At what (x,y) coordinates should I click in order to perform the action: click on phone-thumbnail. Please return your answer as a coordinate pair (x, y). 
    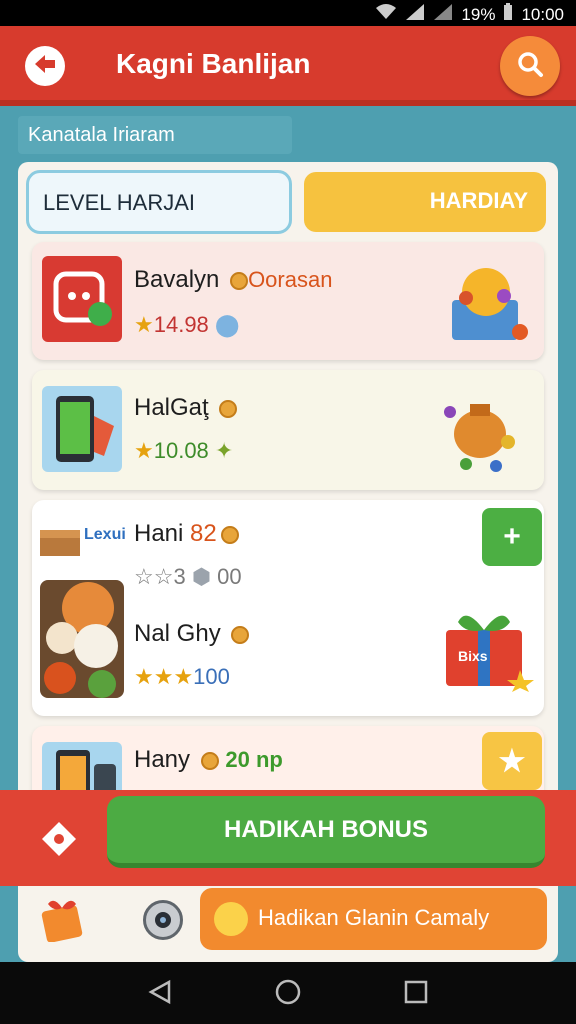
    Looking at the image, I should click on (82, 429).